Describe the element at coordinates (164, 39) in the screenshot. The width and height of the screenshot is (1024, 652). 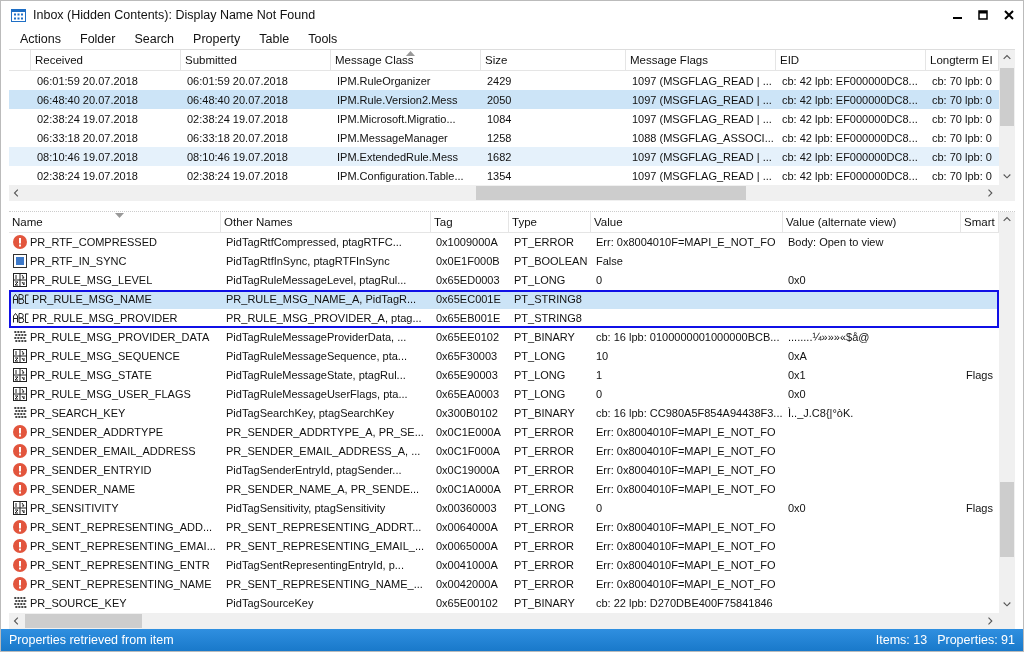
I see `menu-item: Search` at that location.